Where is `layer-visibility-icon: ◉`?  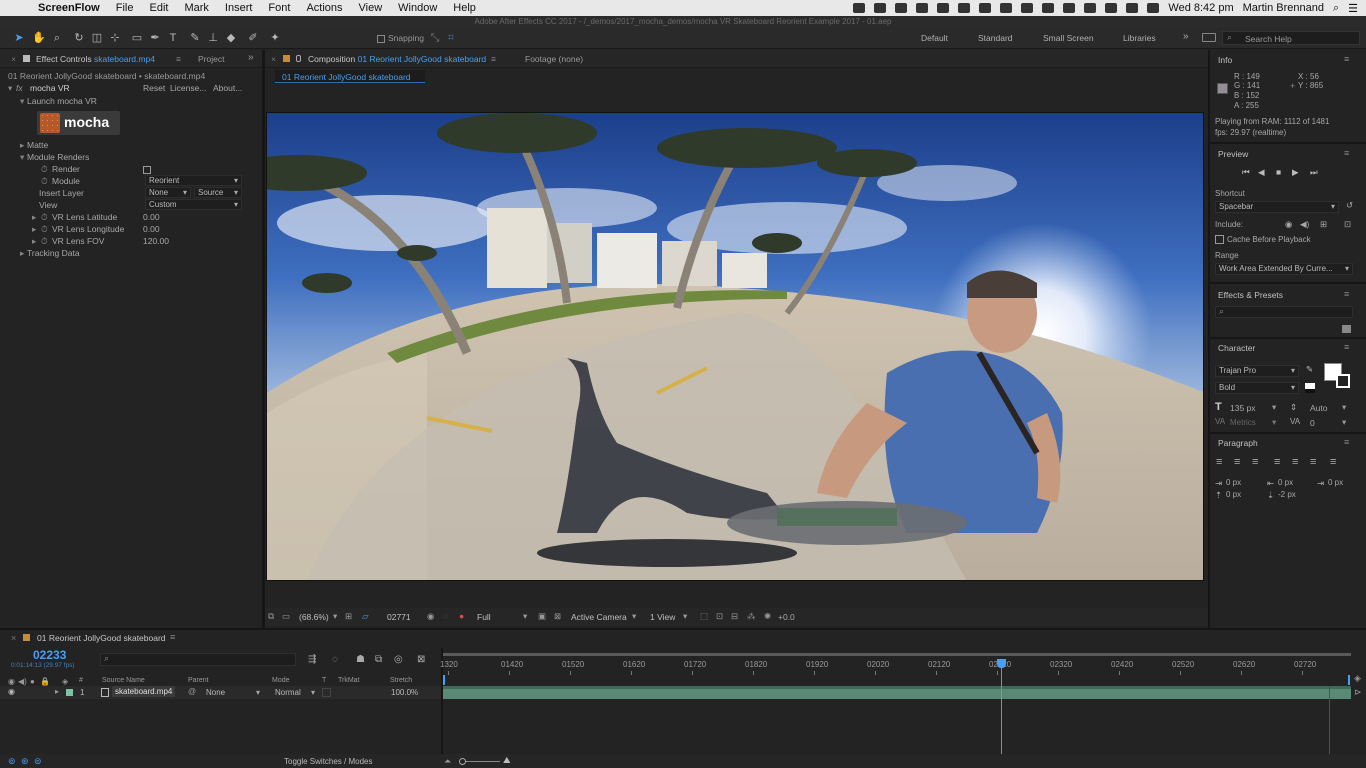
layer-visibility-icon: ◉ is located at coordinates (11, 691).